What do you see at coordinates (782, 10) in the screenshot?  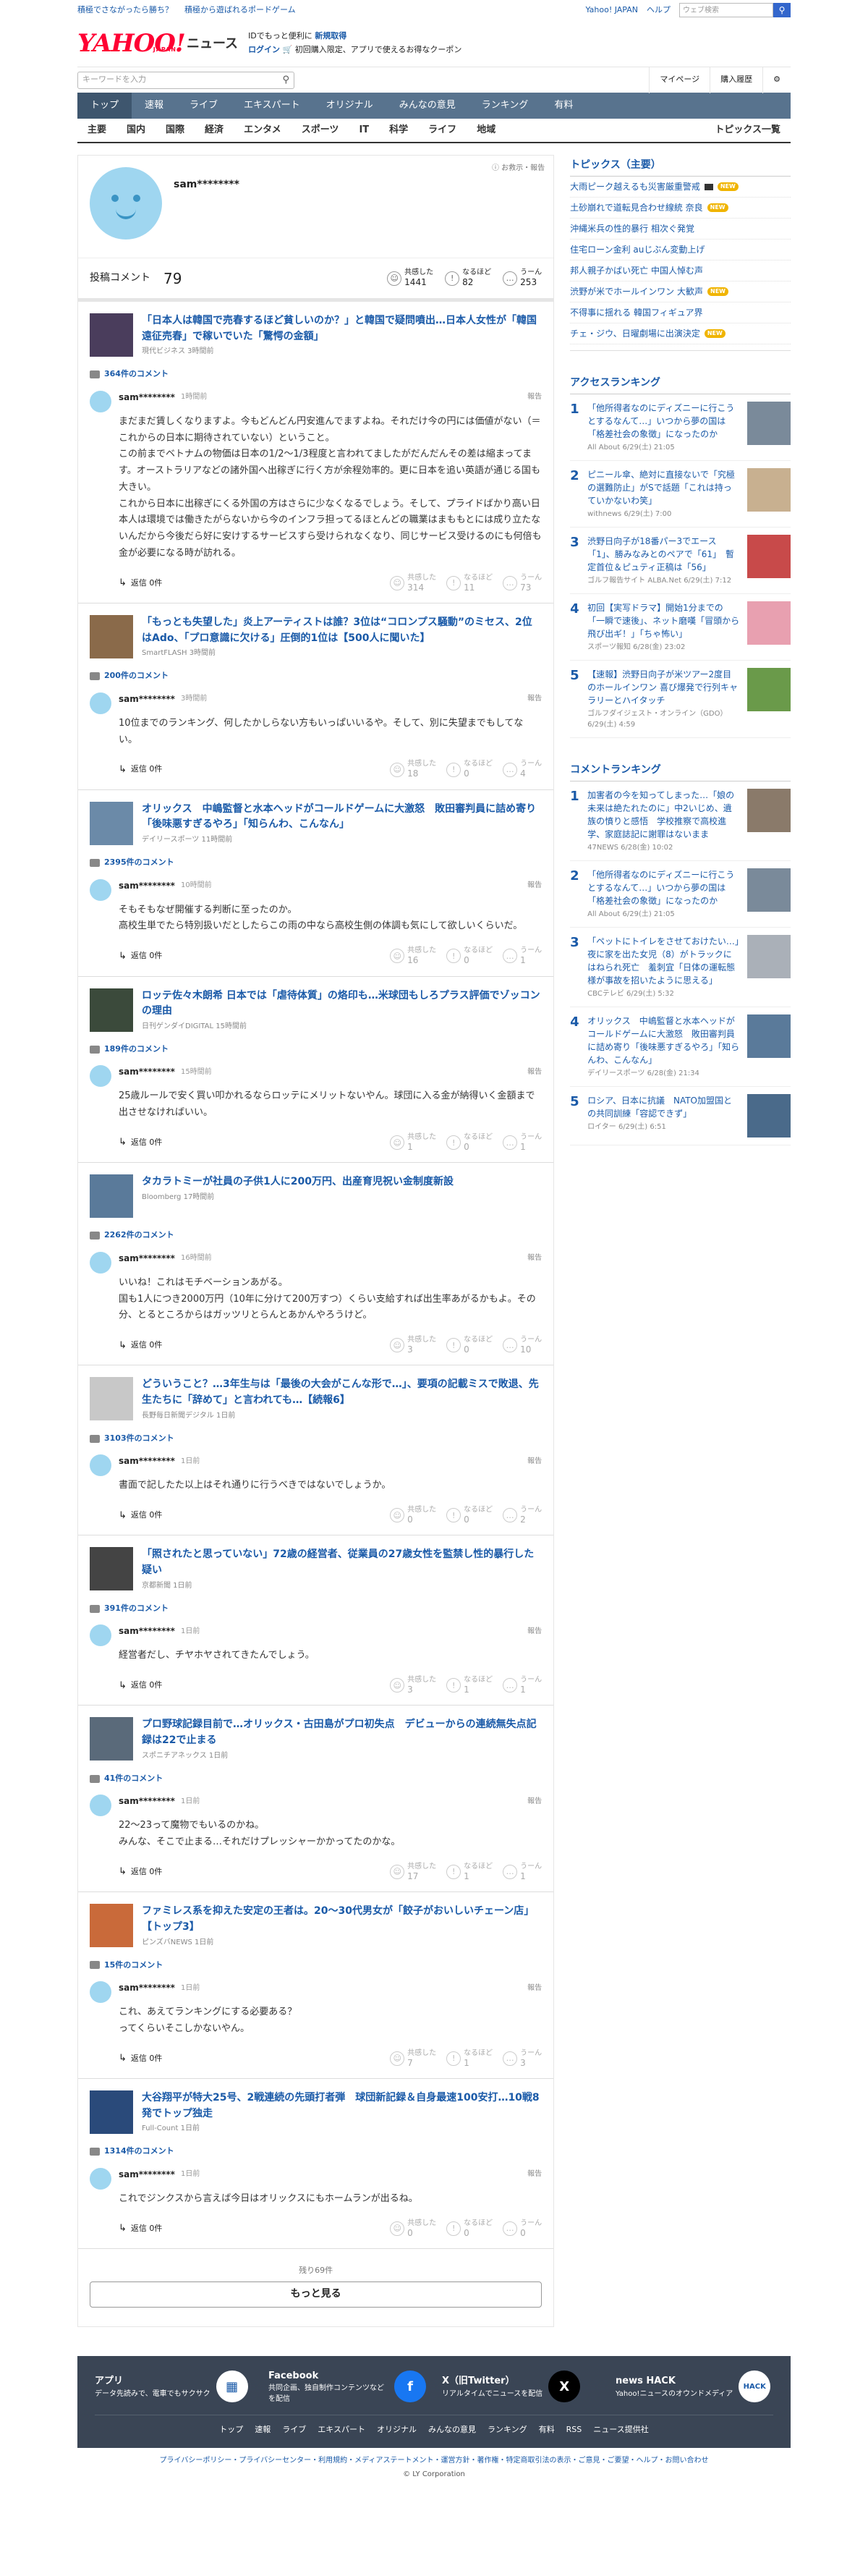 I see `web-search-icon: ⚲` at bounding box center [782, 10].